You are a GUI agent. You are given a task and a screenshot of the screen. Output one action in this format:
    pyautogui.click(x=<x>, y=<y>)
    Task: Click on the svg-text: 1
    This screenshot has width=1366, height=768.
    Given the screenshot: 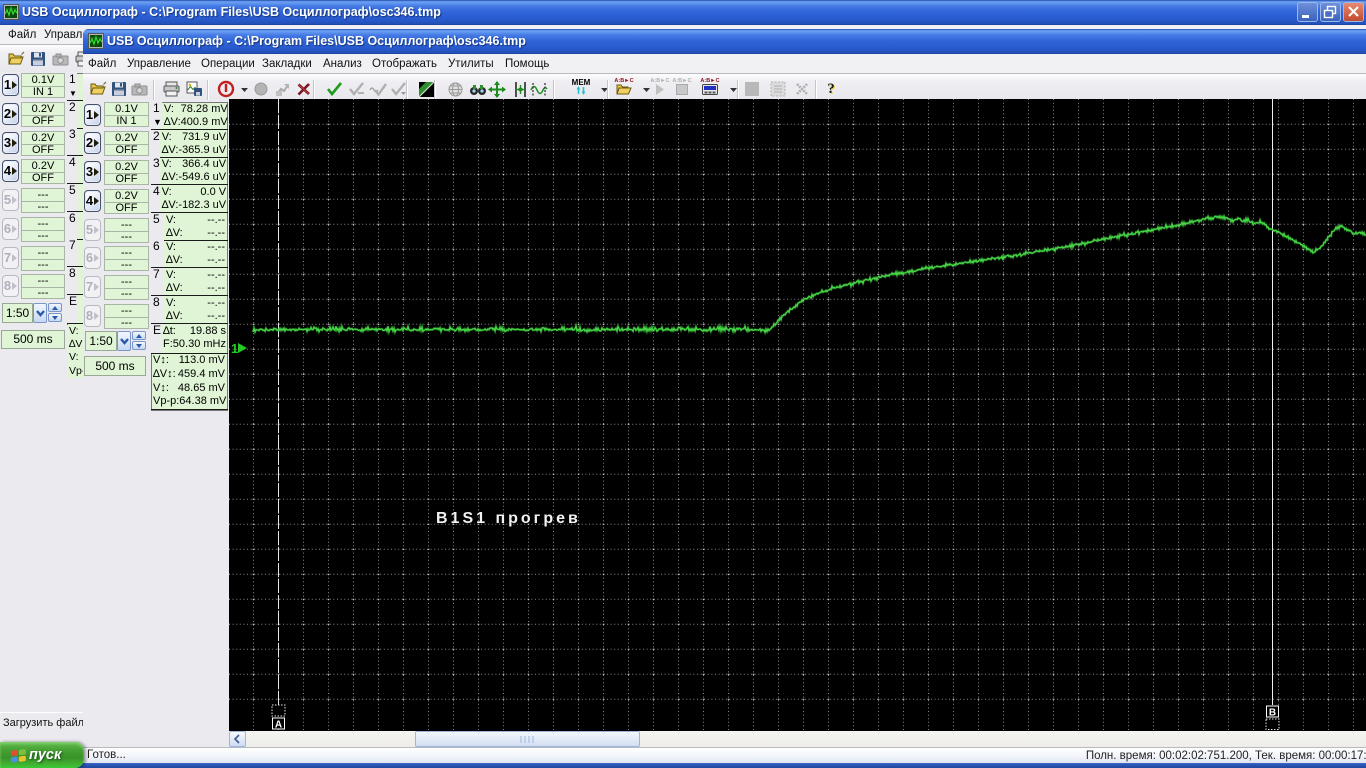 What is the action you would take?
    pyautogui.click(x=234, y=348)
    